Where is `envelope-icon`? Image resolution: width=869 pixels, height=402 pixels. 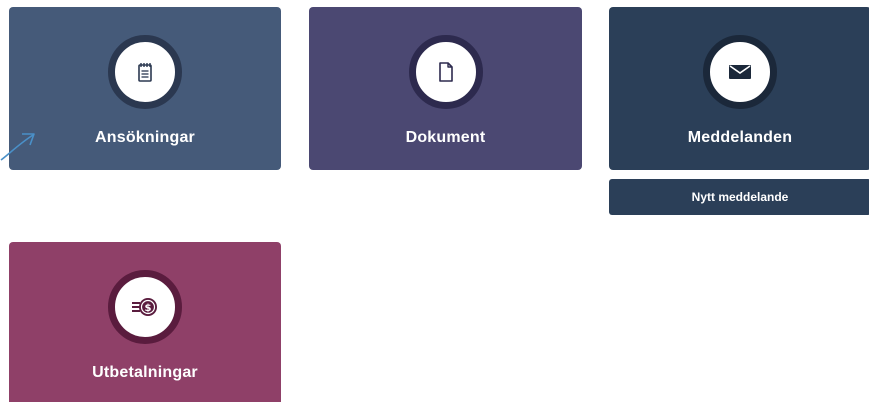 envelope-icon is located at coordinates (740, 72).